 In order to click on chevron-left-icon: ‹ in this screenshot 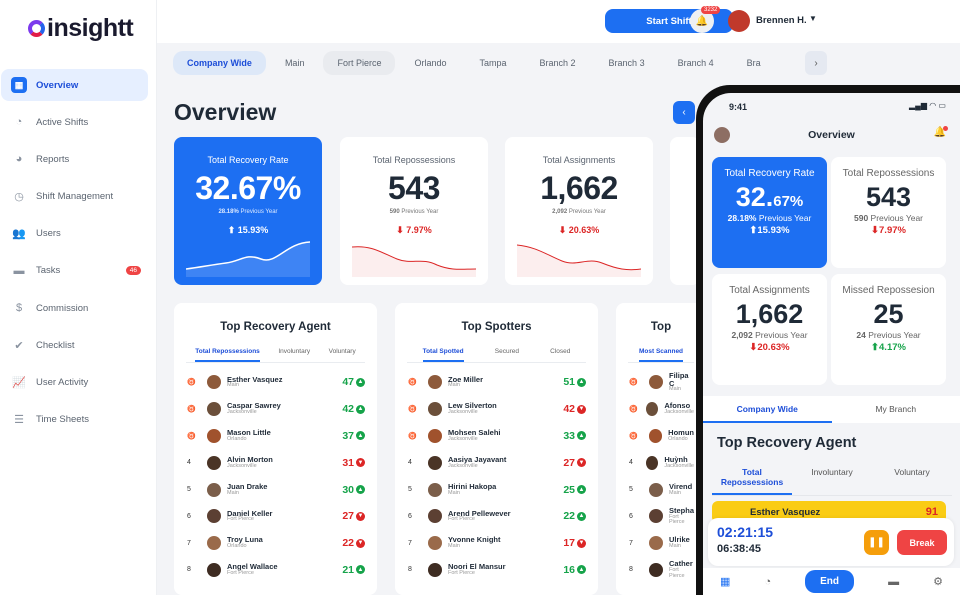, I will do `click(684, 112)`.